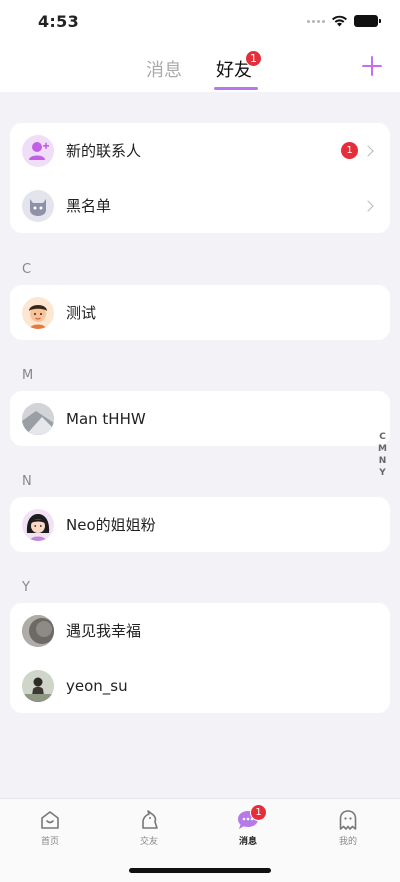  Describe the element at coordinates (106, 418) in the screenshot. I see `contact-name: Man tHHW` at that location.